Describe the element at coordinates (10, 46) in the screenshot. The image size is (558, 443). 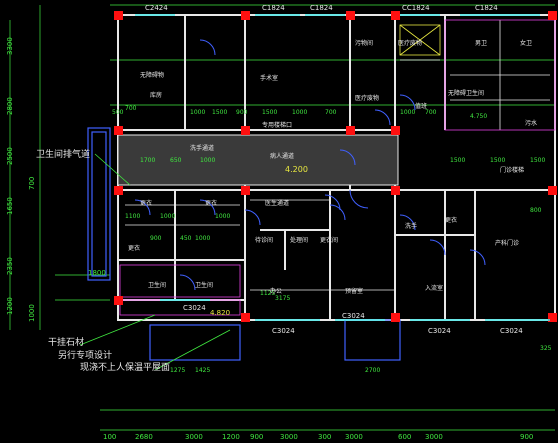
I see `dim-left-1: 3300` at that location.